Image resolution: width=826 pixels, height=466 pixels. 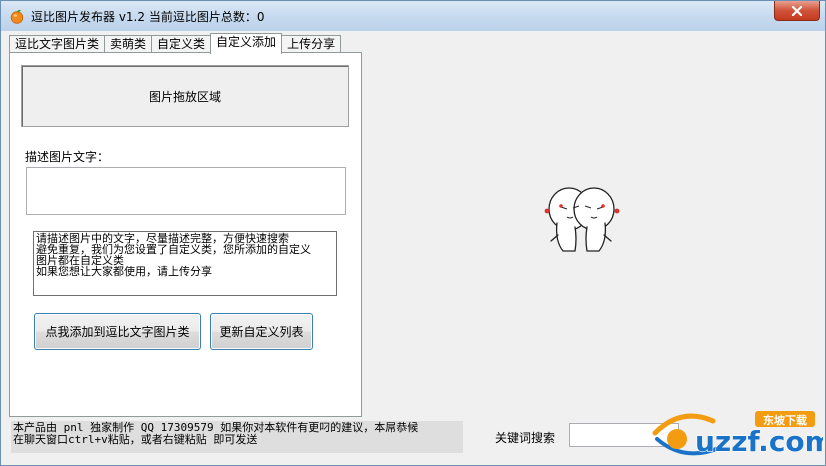 I want to click on window-title: 逗比图片发布器 v1.2 当前逗比图片总数：0, so click(x=148, y=17).